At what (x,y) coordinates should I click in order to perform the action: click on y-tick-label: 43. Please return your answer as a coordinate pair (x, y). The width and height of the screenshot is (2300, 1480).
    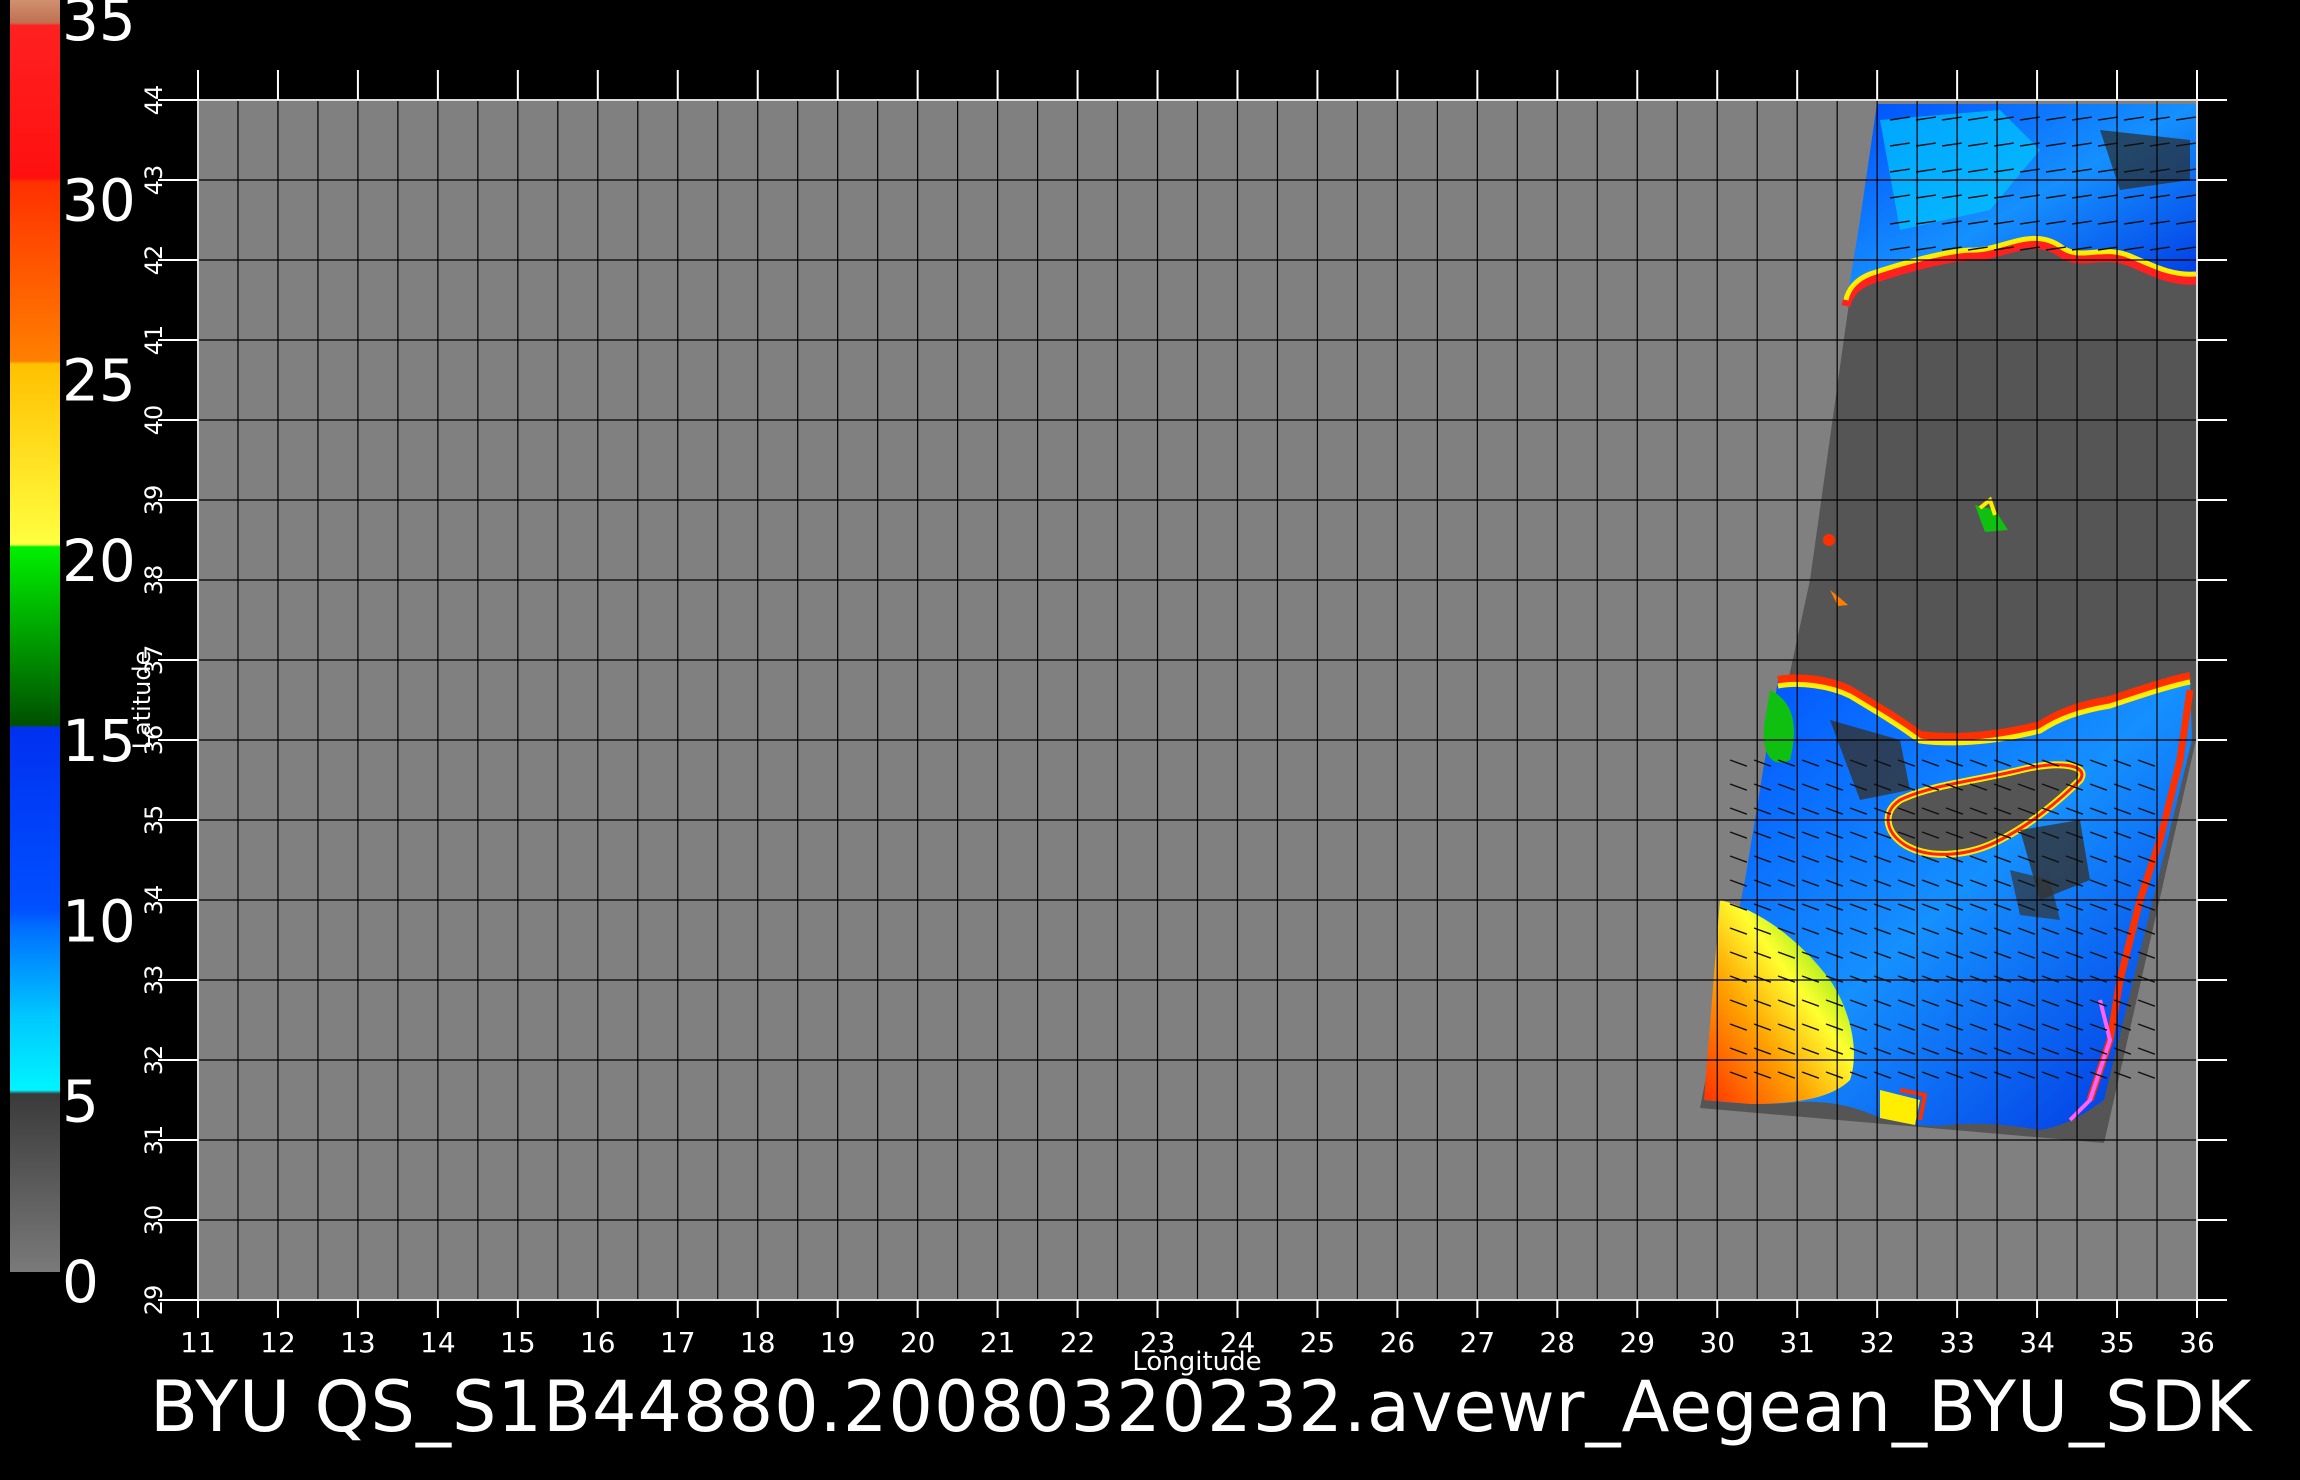
    Looking at the image, I should click on (154, 180).